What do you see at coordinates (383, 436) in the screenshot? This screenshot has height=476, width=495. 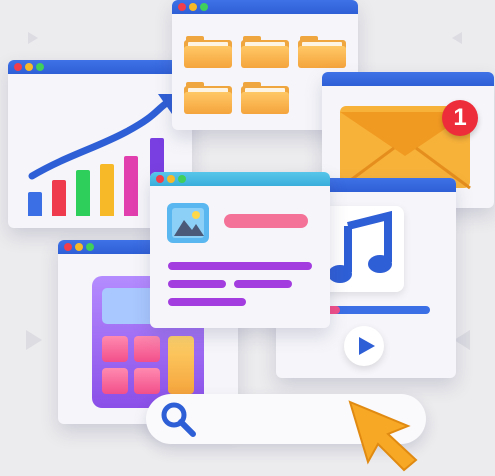 I see `cursor-icon` at bounding box center [383, 436].